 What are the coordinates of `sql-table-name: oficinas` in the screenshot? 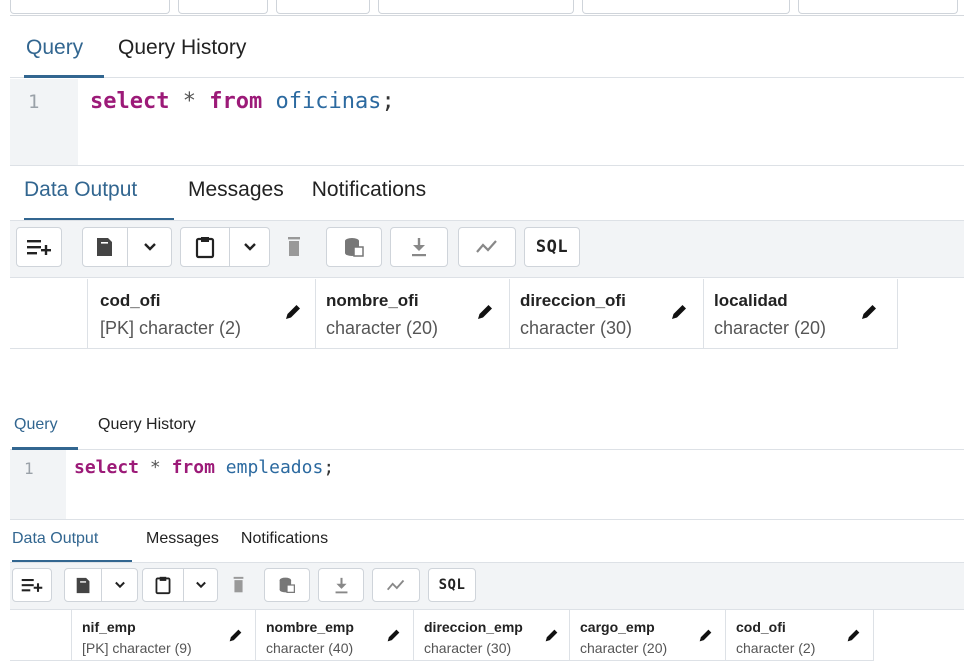 It's located at (328, 101).